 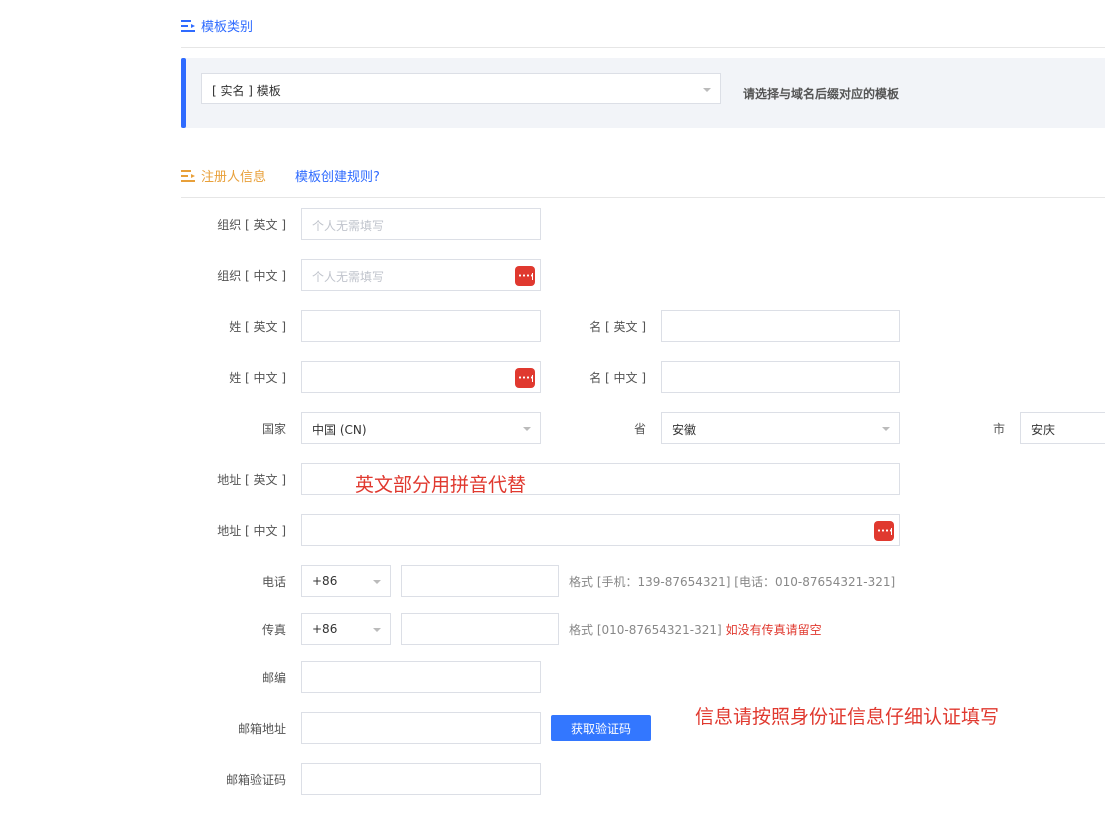 What do you see at coordinates (251, 225) in the screenshot?
I see `org-en-label: 组织 [ 英文 ]` at bounding box center [251, 225].